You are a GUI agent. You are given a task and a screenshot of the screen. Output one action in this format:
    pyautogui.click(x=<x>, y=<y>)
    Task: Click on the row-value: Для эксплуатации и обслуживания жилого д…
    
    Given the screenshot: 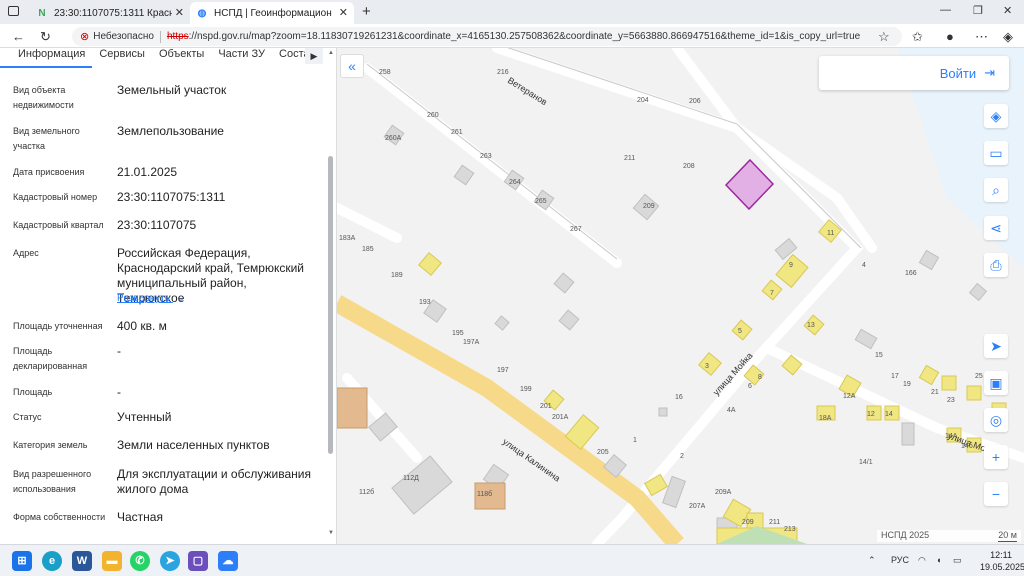 What is the action you would take?
    pyautogui.click(x=214, y=481)
    